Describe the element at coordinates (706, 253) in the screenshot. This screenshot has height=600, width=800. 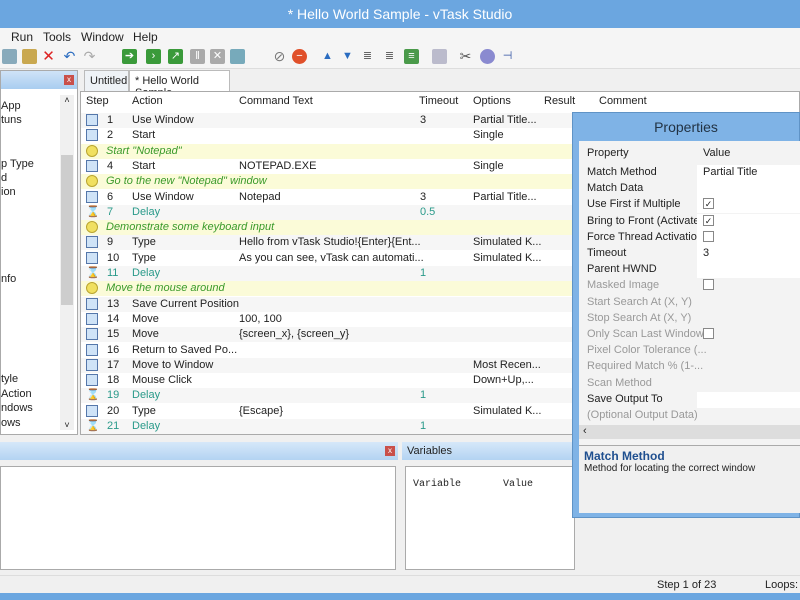
I see `property-value: 3` at that location.